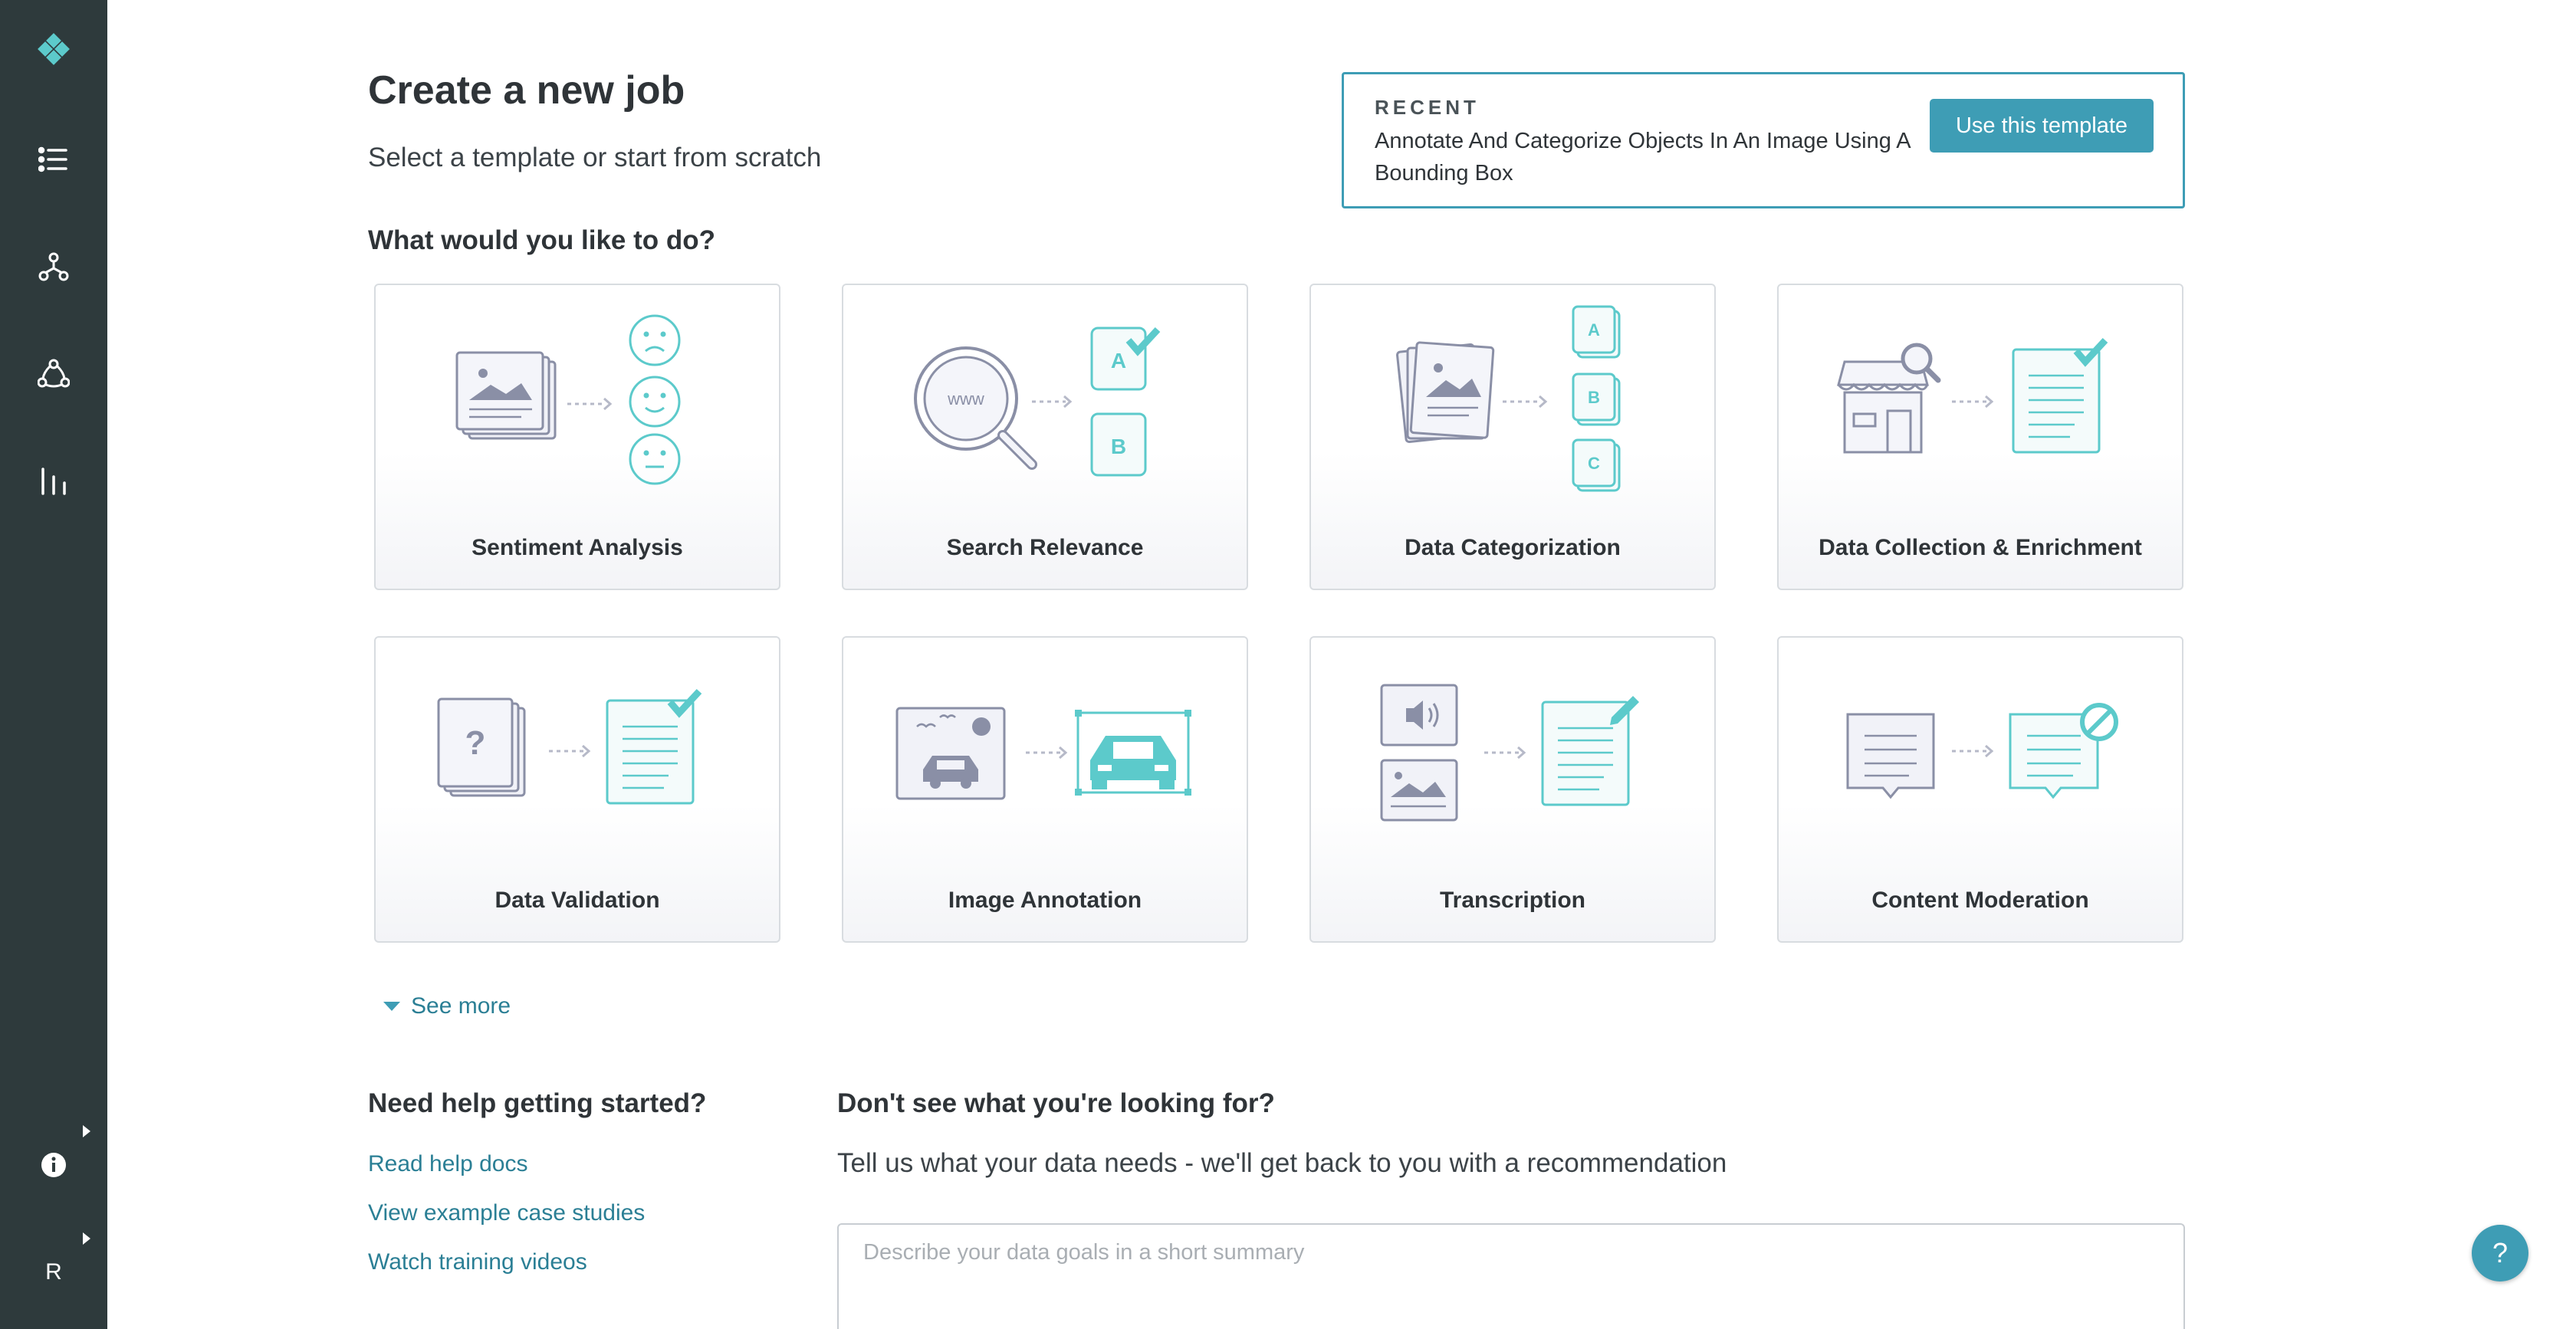  What do you see at coordinates (1981, 547) in the screenshot?
I see `card-label: Data Collection & Enrichment` at bounding box center [1981, 547].